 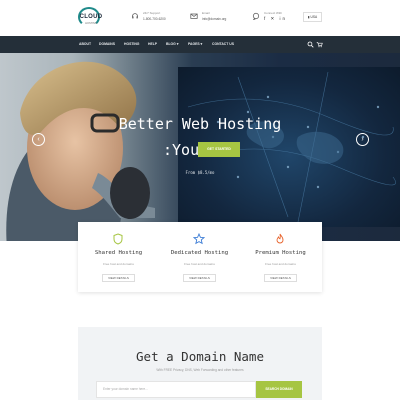 I want to click on nav-item-help: HELP, so click(x=152, y=44).